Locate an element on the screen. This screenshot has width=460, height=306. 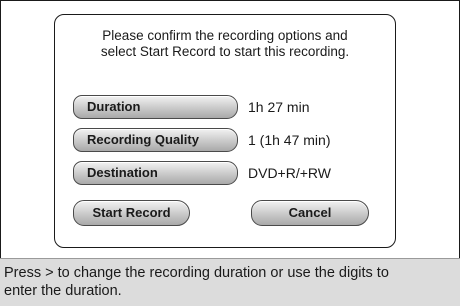
duration-option-button: Duration is located at coordinates (155, 107).